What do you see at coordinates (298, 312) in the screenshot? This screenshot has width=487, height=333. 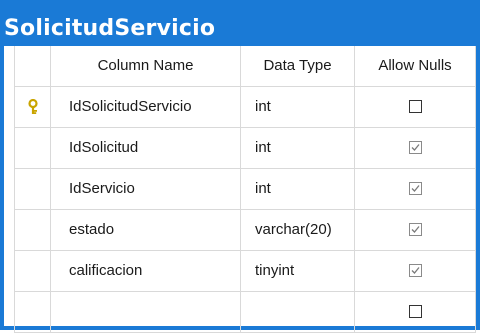 I see `data-type-cell` at bounding box center [298, 312].